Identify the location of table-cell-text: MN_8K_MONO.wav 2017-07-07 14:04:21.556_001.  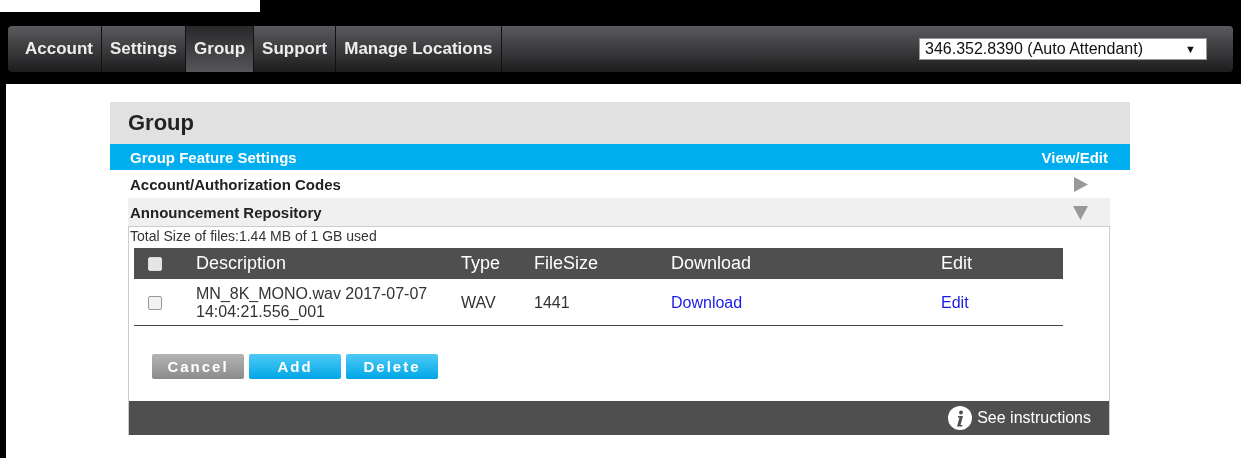
(312, 303).